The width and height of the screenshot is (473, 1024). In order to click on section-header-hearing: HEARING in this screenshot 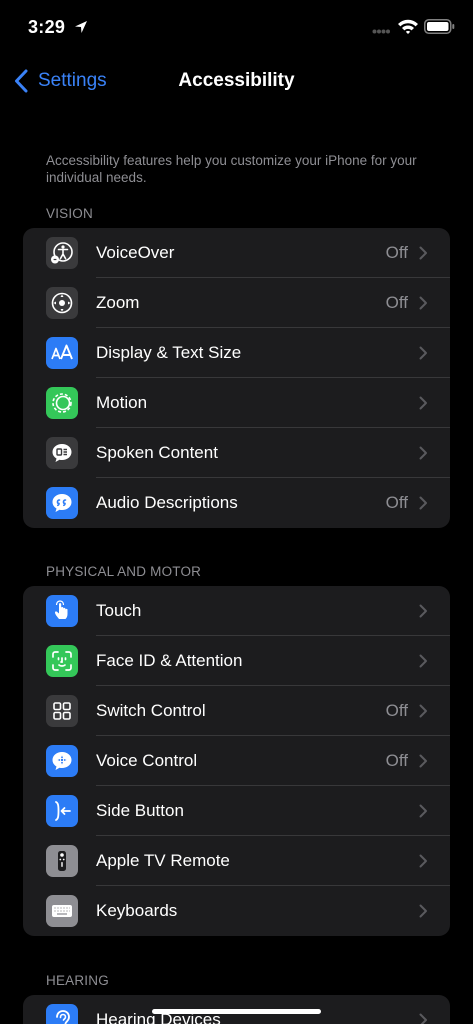, I will do `click(77, 980)`.